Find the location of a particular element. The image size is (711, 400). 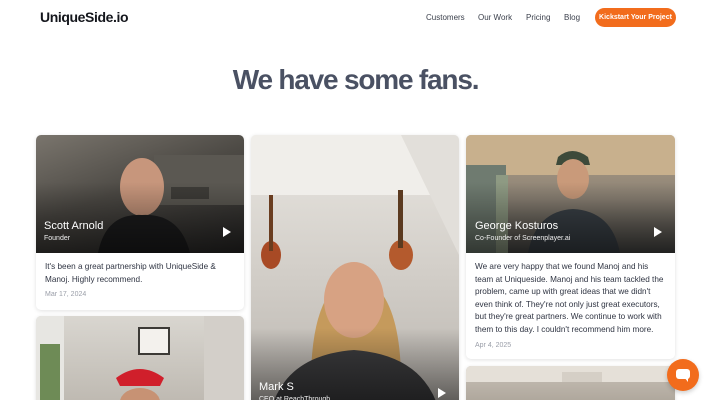

testimonial-role: Founder is located at coordinates (57, 238).